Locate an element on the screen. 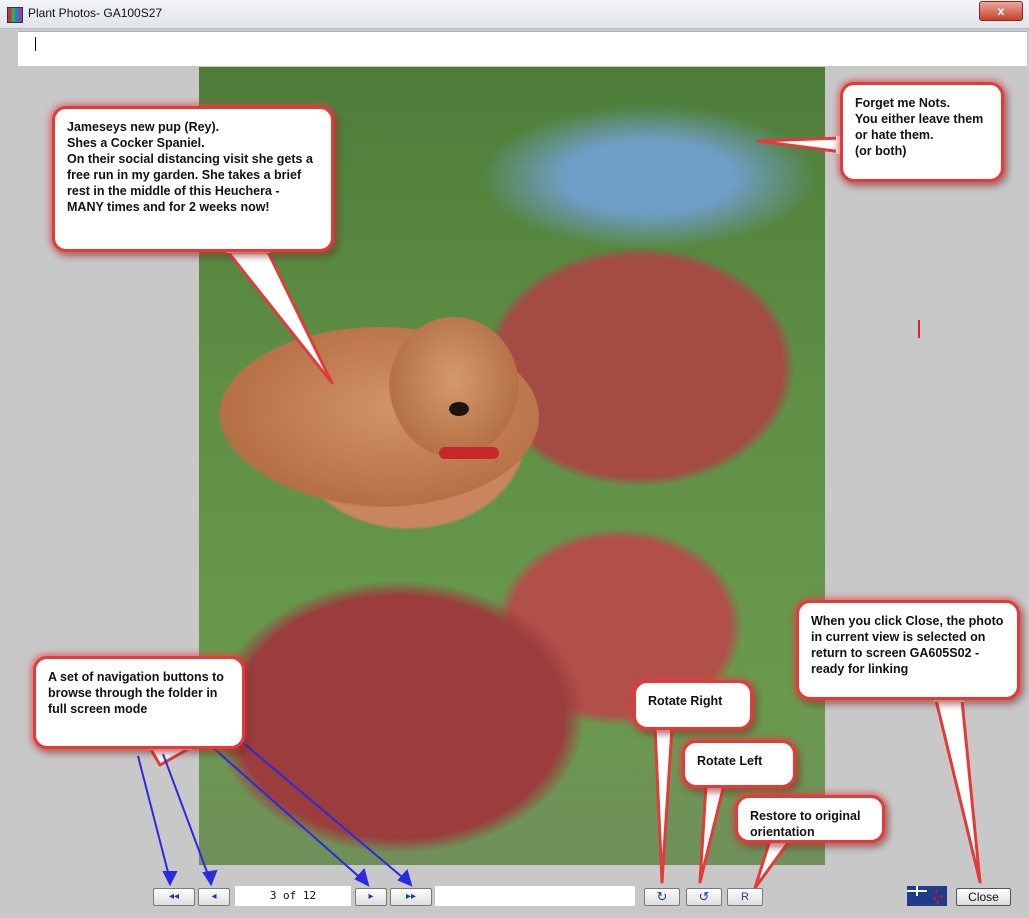 The image size is (1029, 918). file-path-field is located at coordinates (535, 896).